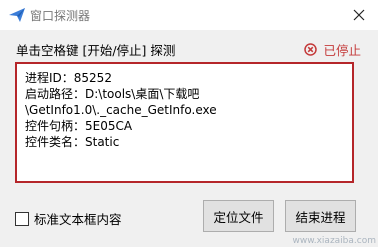 Image resolution: width=378 pixels, height=247 pixels. Describe the element at coordinates (238, 216) in the screenshot. I see `locate-file-button: 定位文件` at that location.